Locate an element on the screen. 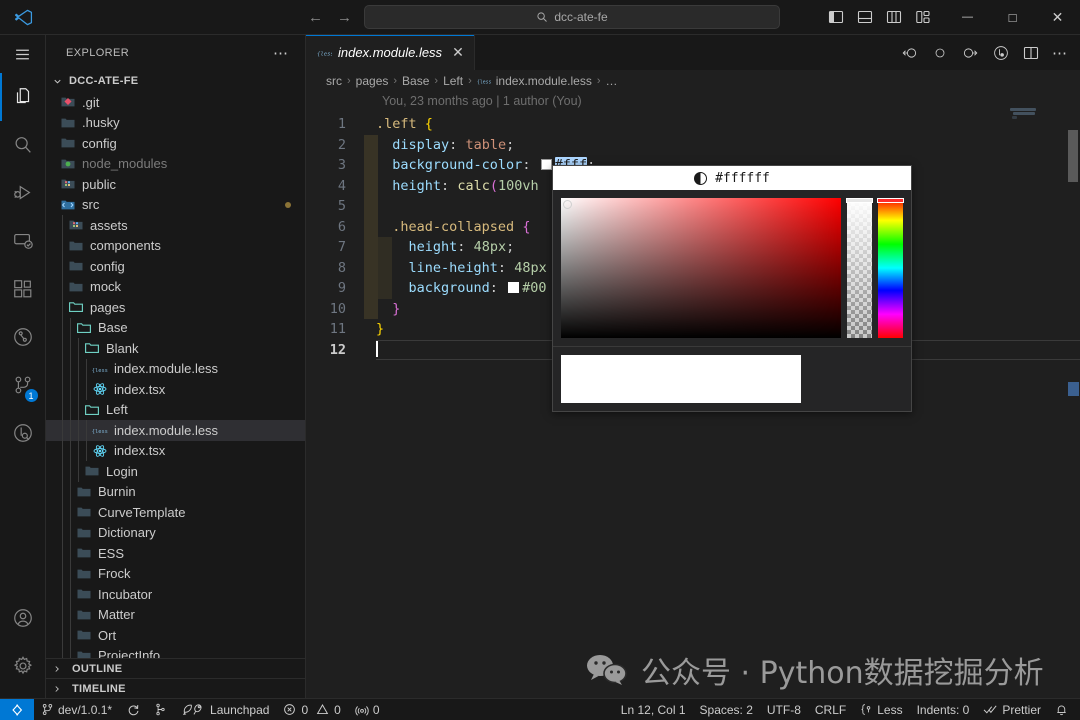 The width and height of the screenshot is (1080, 720). color-picker-header: #ffffff is located at coordinates (732, 178).